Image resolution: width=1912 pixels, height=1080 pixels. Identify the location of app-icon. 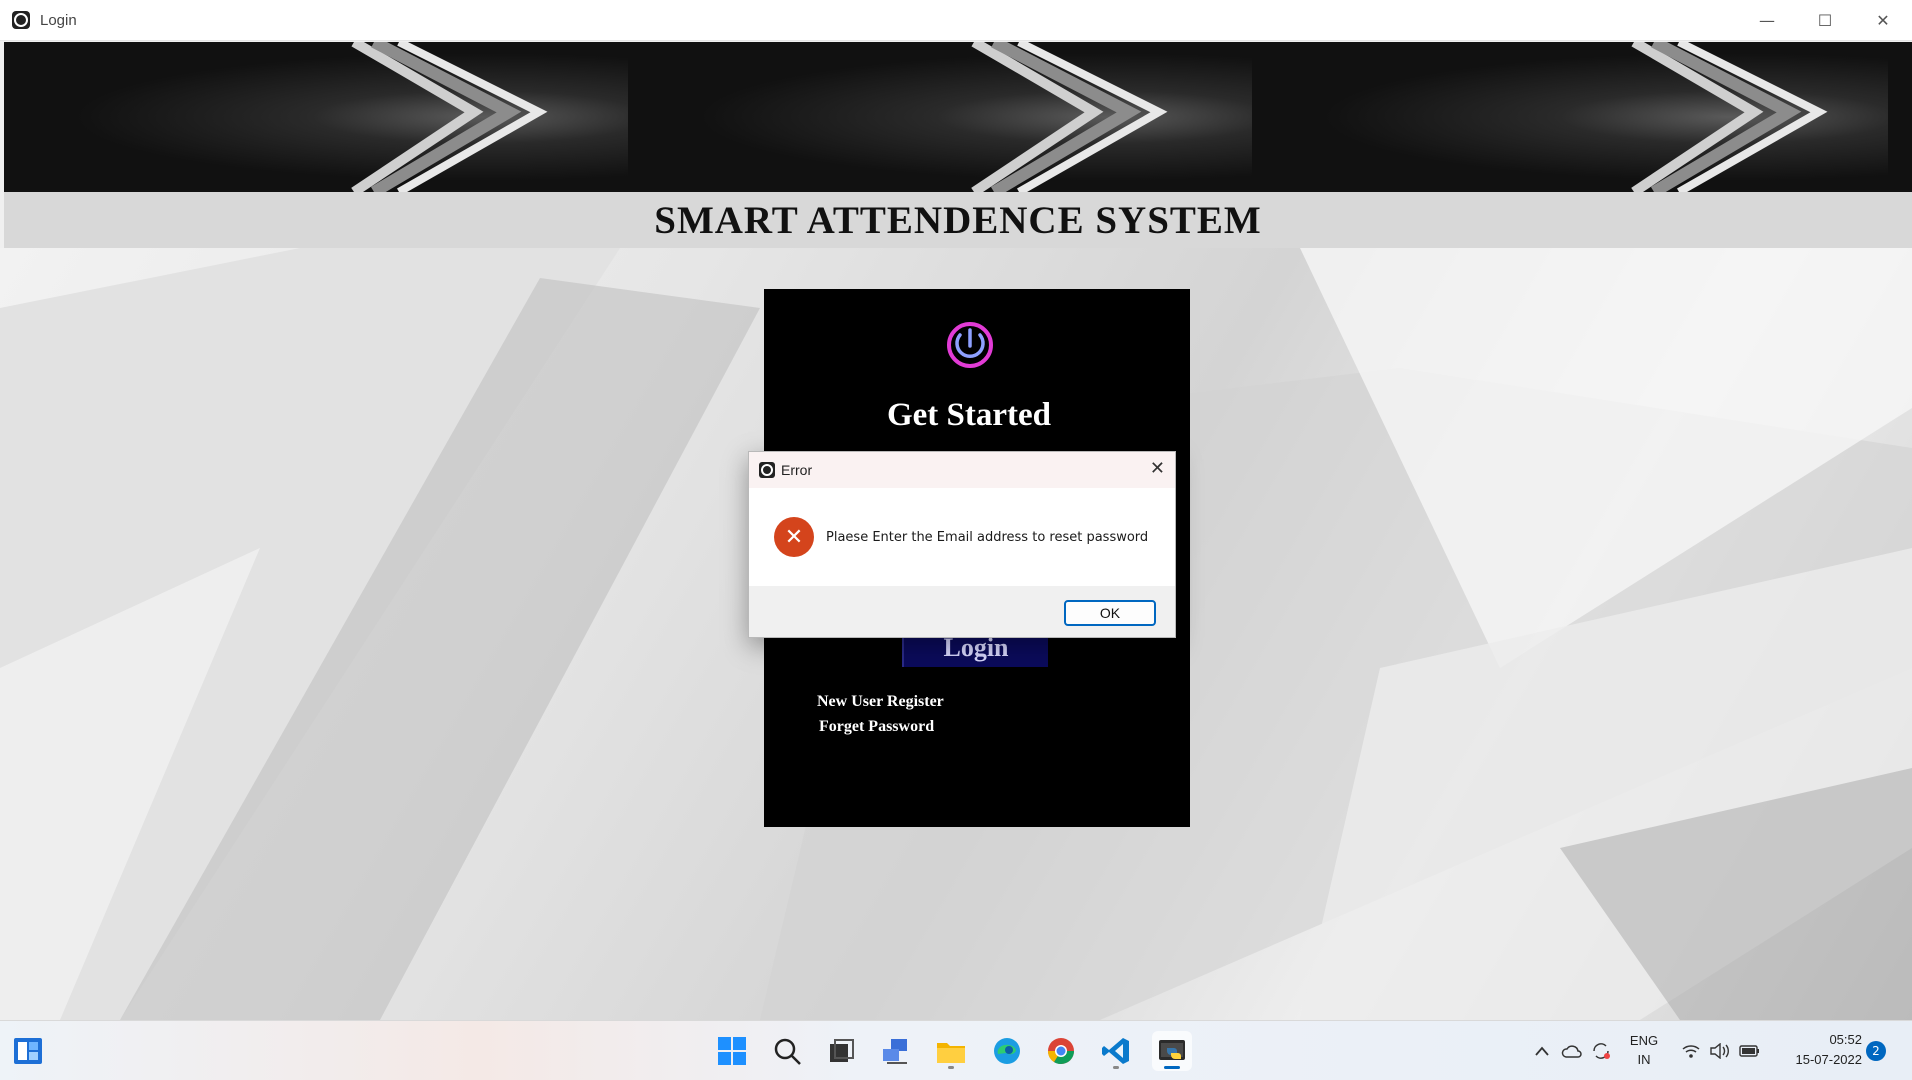
(21, 20).